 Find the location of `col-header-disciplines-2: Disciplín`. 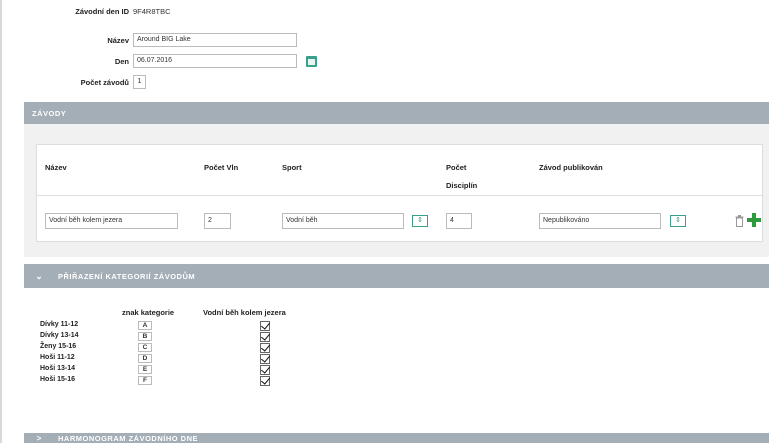

col-header-disciplines-2: Disciplín is located at coordinates (462, 185).